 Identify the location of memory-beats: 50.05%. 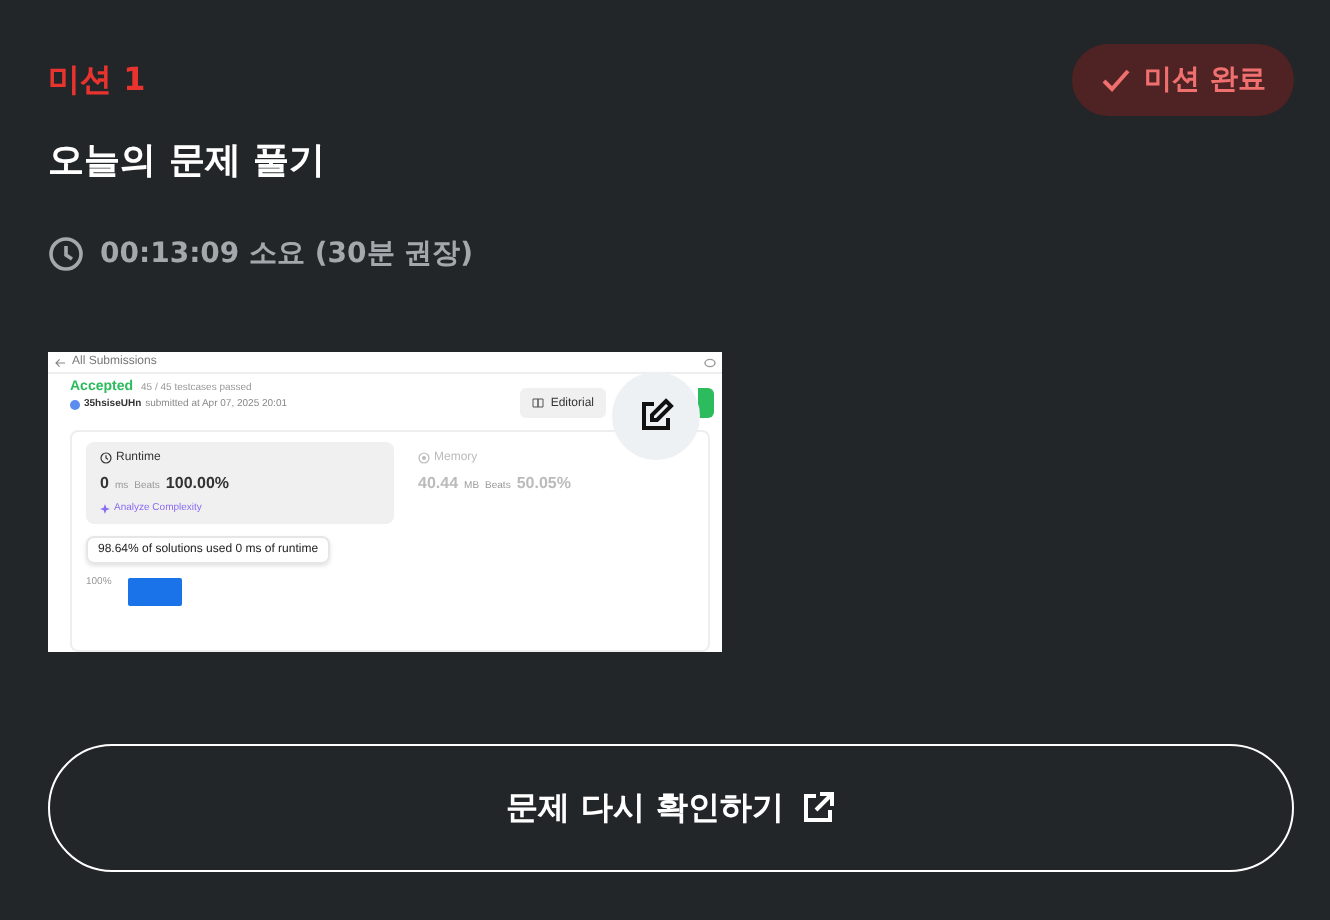
(543, 483).